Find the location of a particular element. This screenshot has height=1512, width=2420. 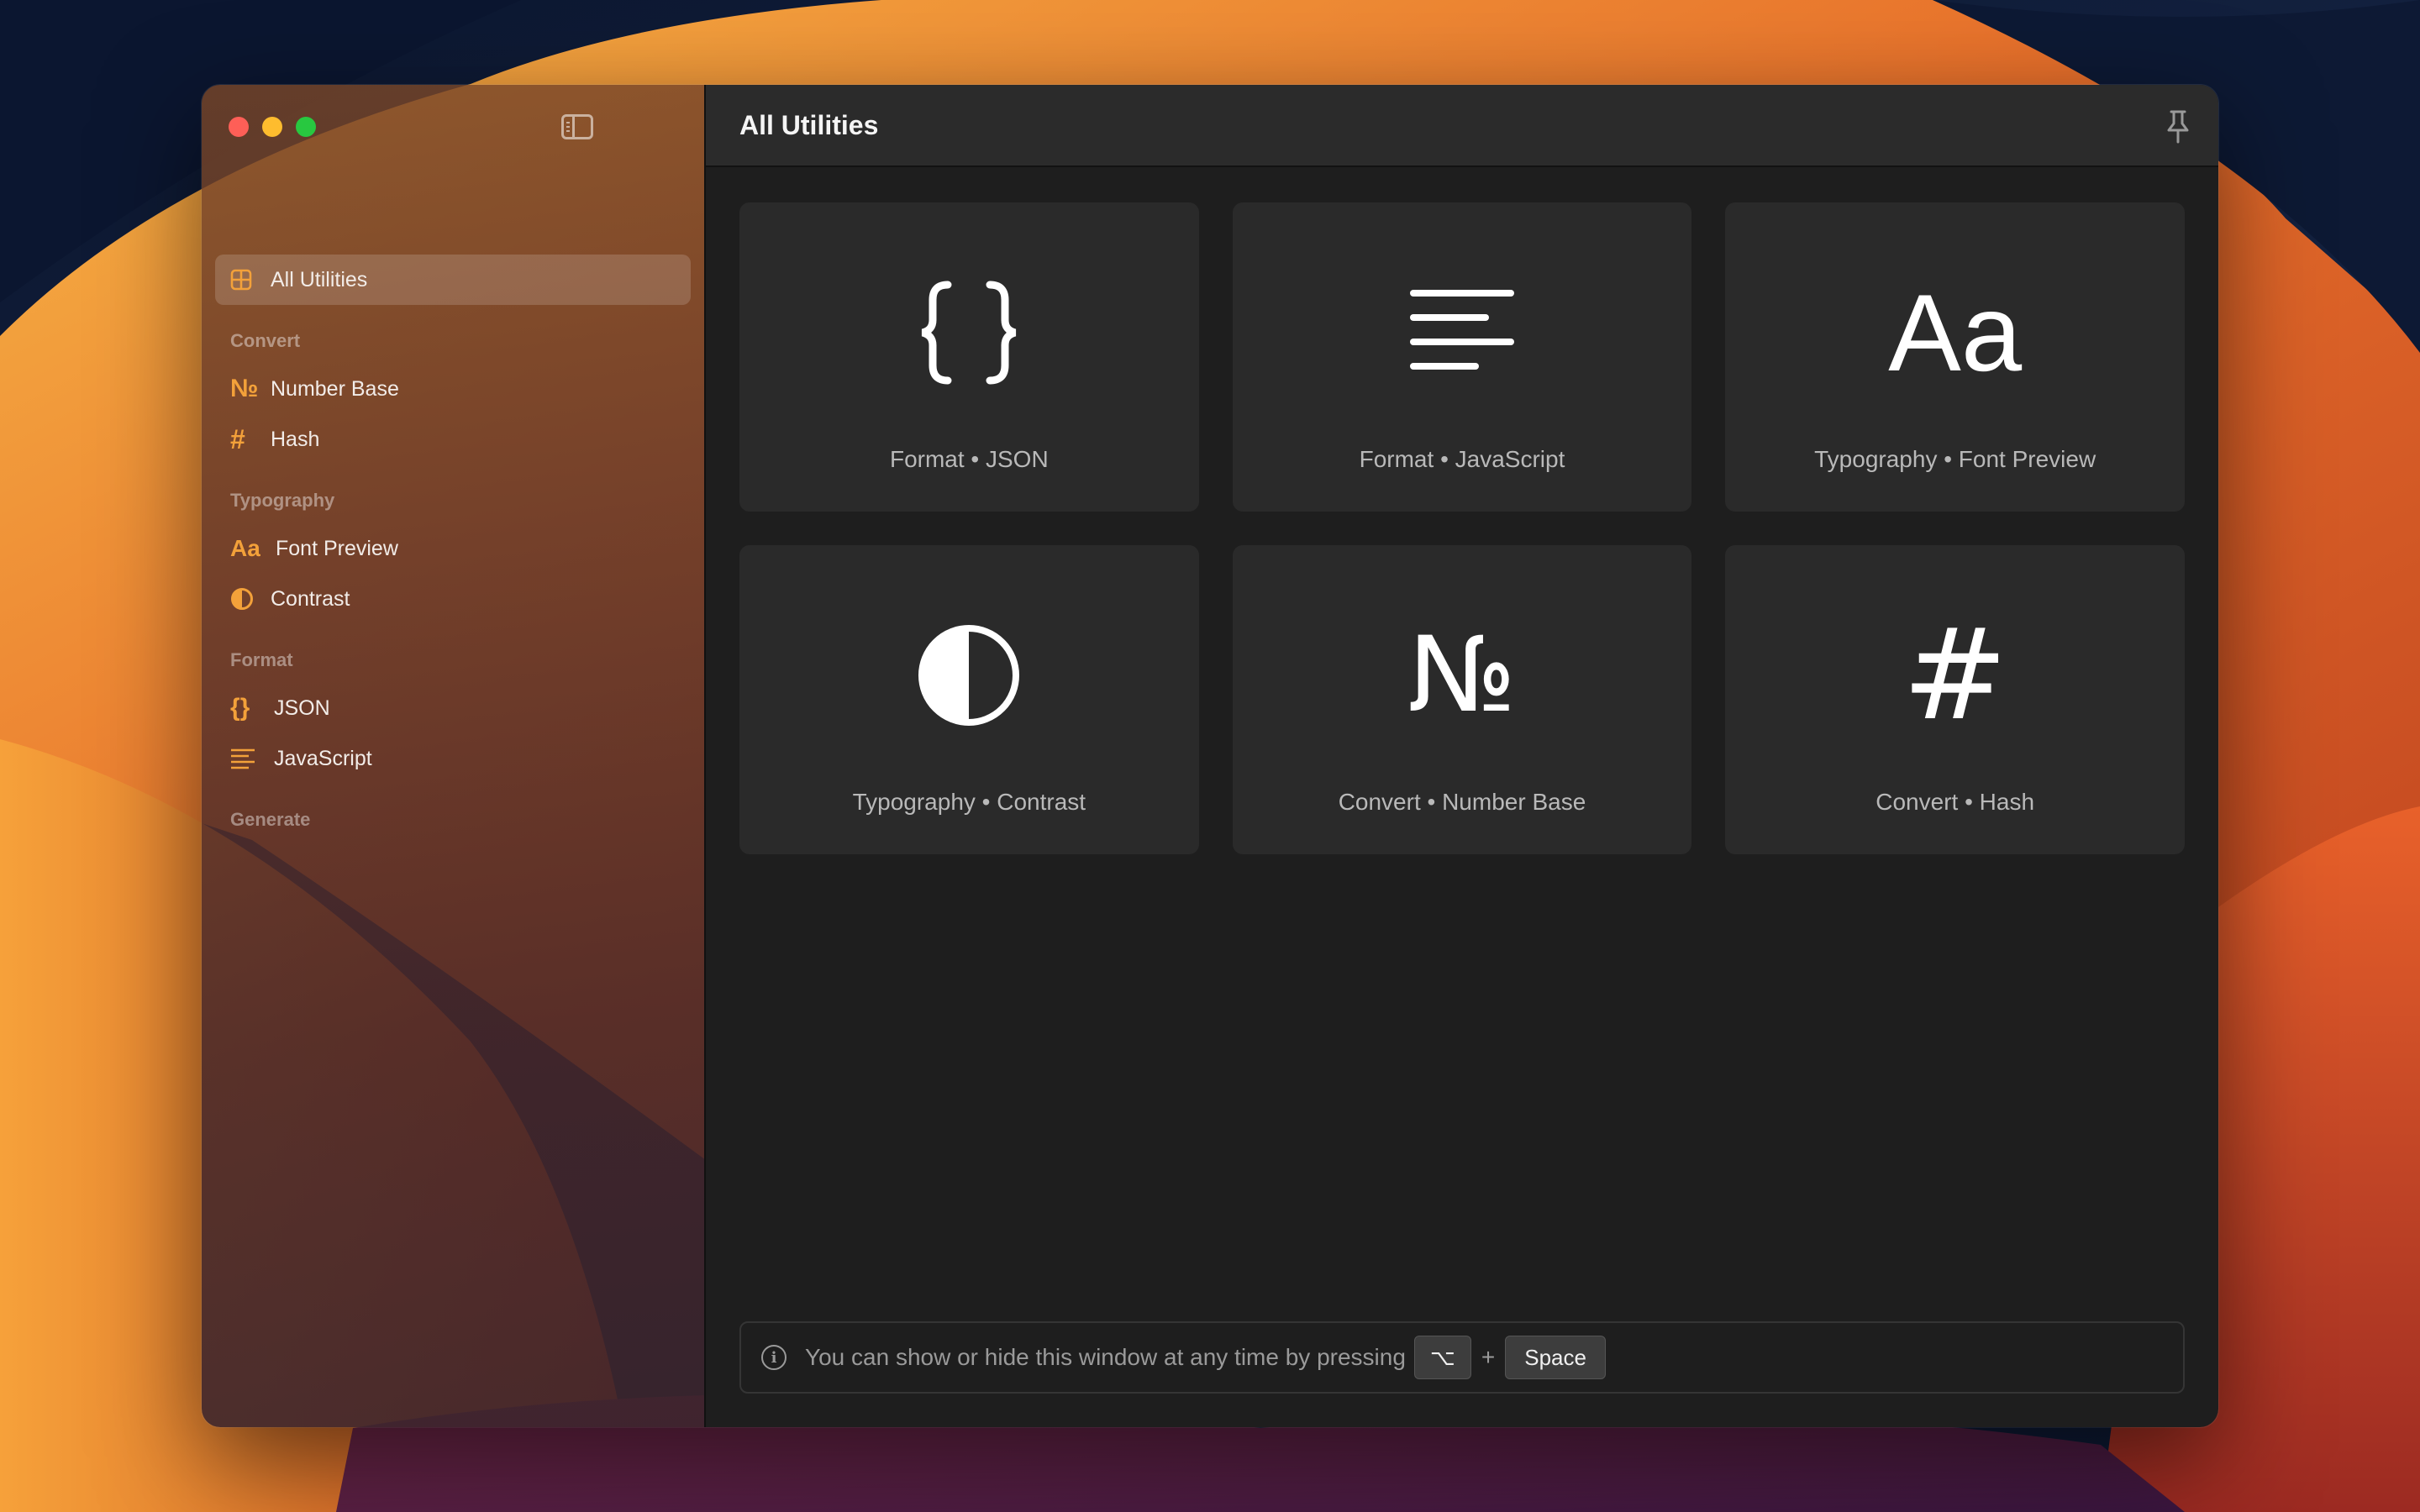

utility-card-contrast: Typography • Contrast is located at coordinates (969, 699).